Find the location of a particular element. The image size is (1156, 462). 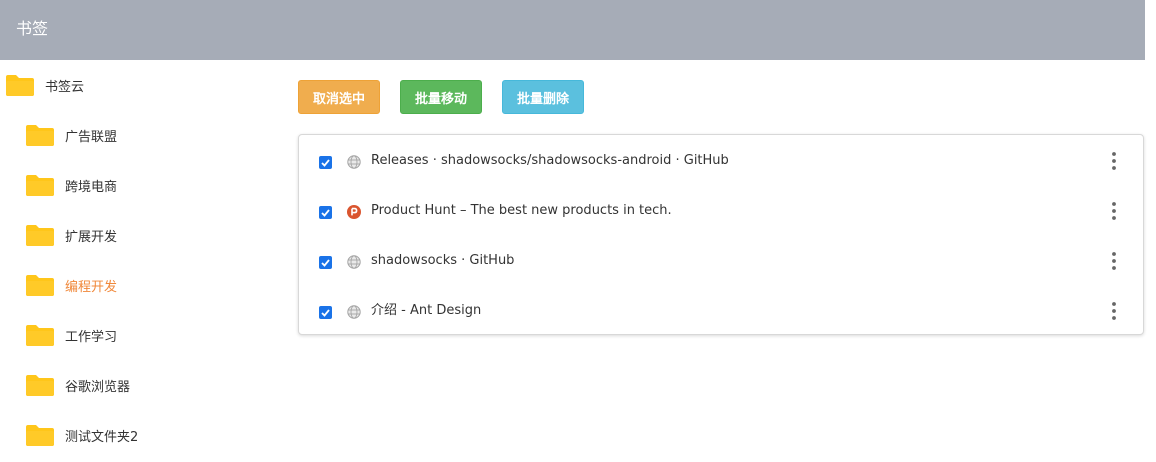

sidebar-item-extension-dev: 扩展开发 is located at coordinates (71, 235).